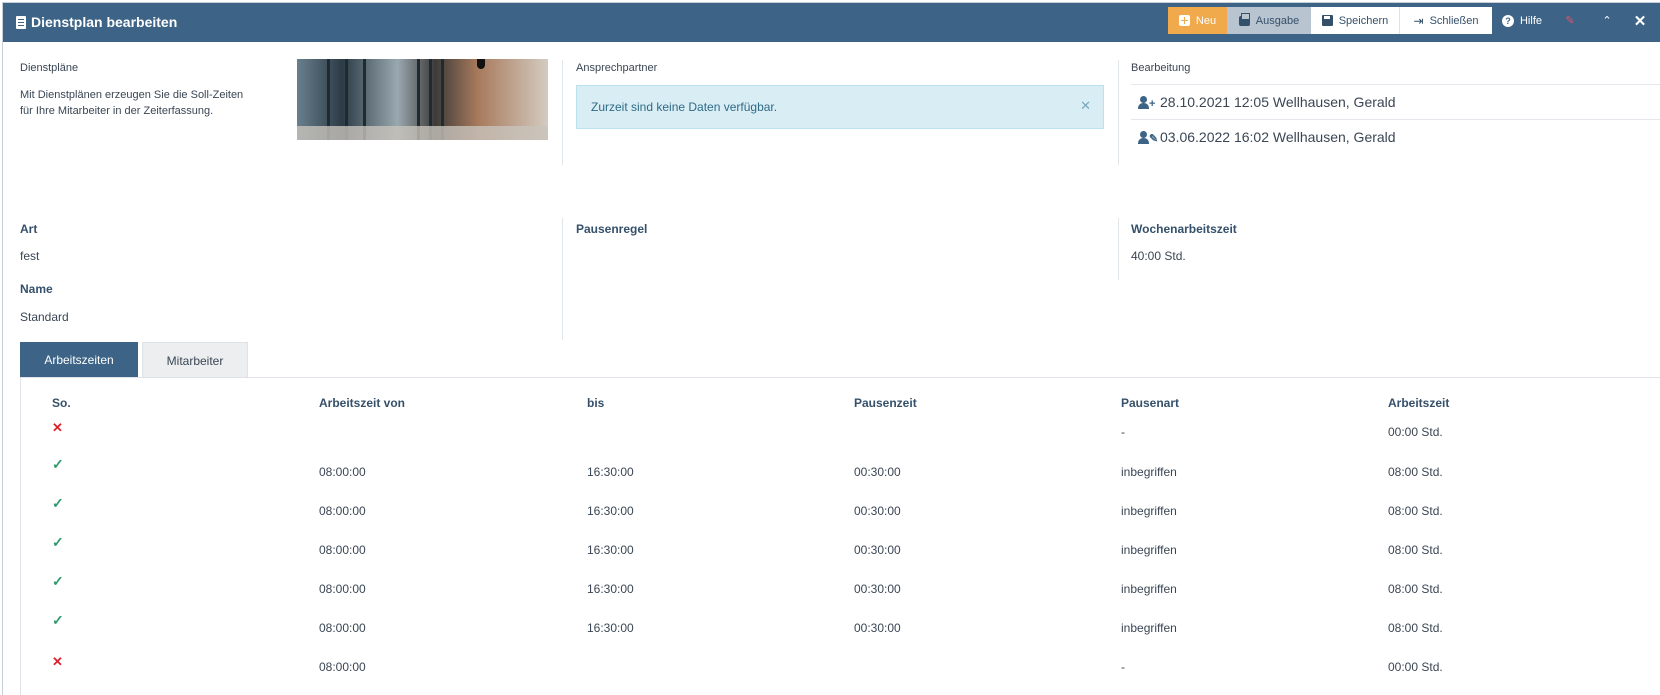 Image resolution: width=1660 pixels, height=695 pixels. What do you see at coordinates (21, 22) in the screenshot?
I see `document-icon` at bounding box center [21, 22].